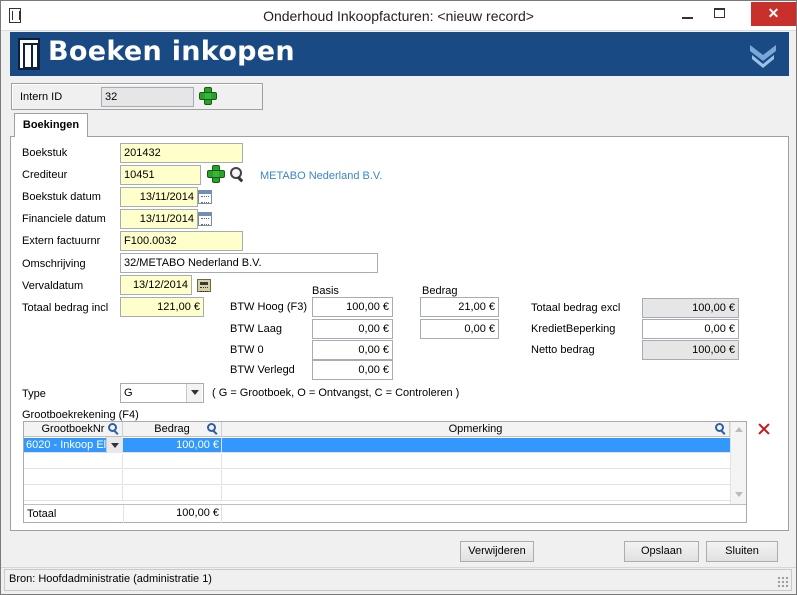 This screenshot has height=595, width=797. Describe the element at coordinates (54, 264) in the screenshot. I see `omschrijving-label: Omschrijving` at that location.